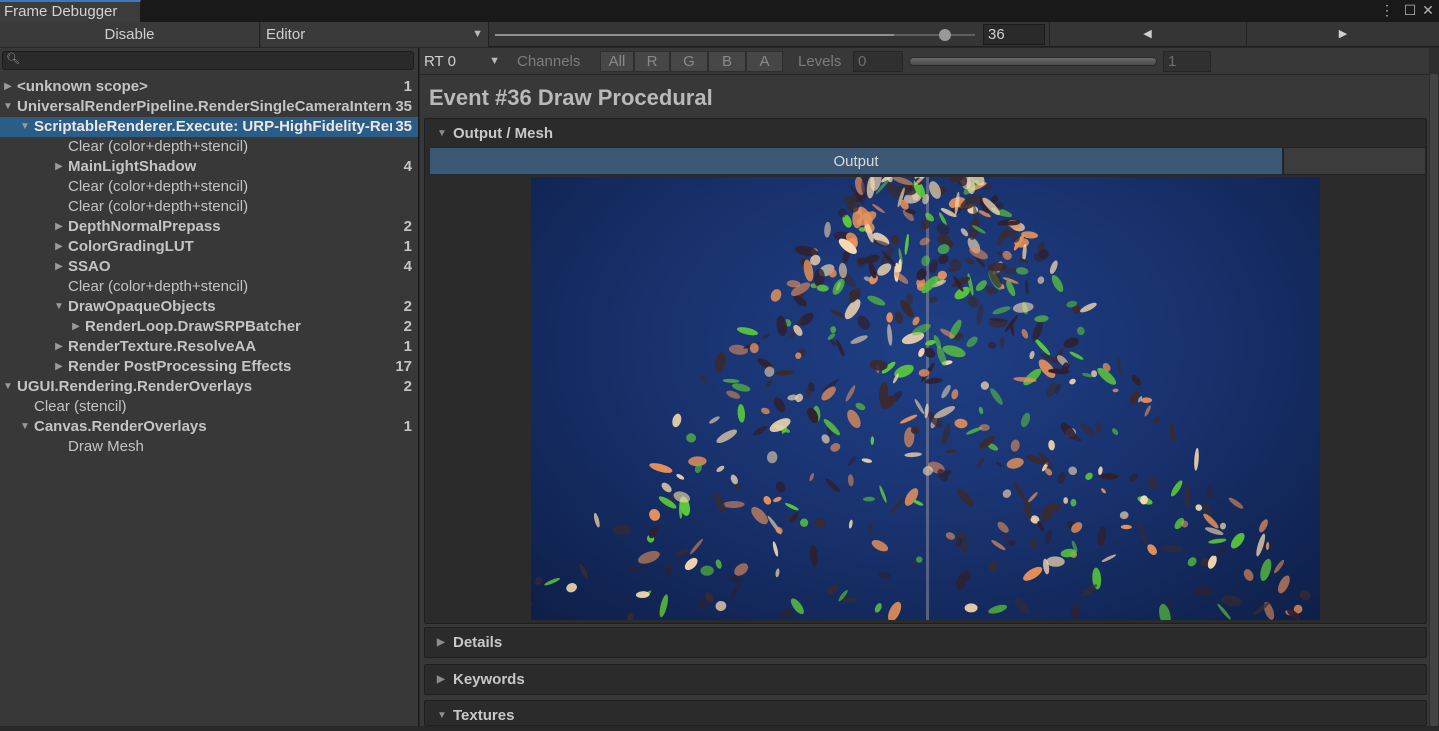 The height and width of the screenshot is (731, 1439). What do you see at coordinates (70, 11) in the screenshot?
I see `window-tab-frame-debugger: Frame Debugger` at bounding box center [70, 11].